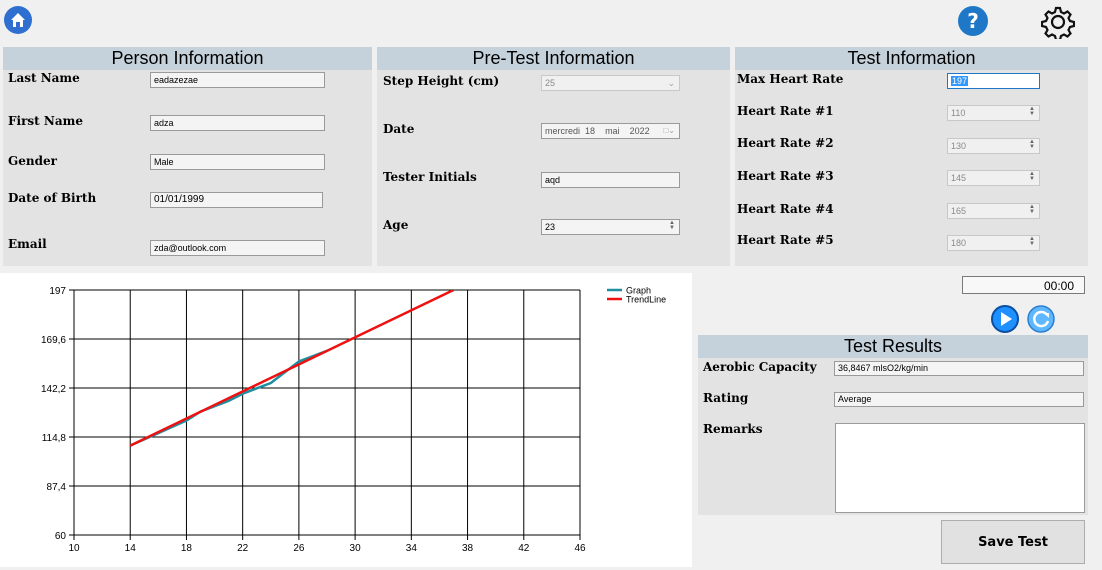 This screenshot has width=1102, height=570. Describe the element at coordinates (610, 180) in the screenshot. I see `tester-initials-input: aqd` at that location.